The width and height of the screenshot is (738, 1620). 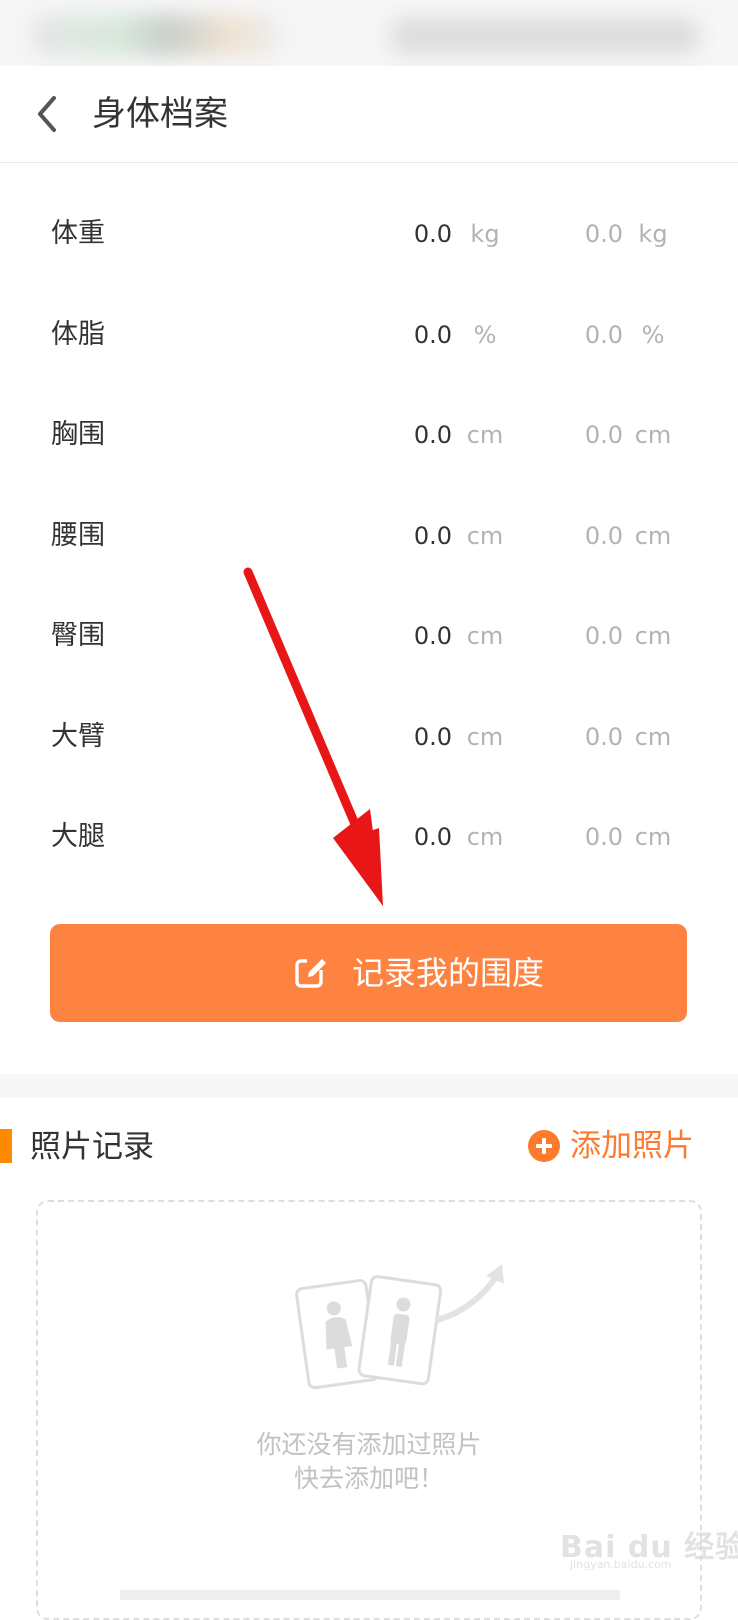 I want to click on empty-state-text: 你还没有添加过照片, so click(x=369, y=1444).